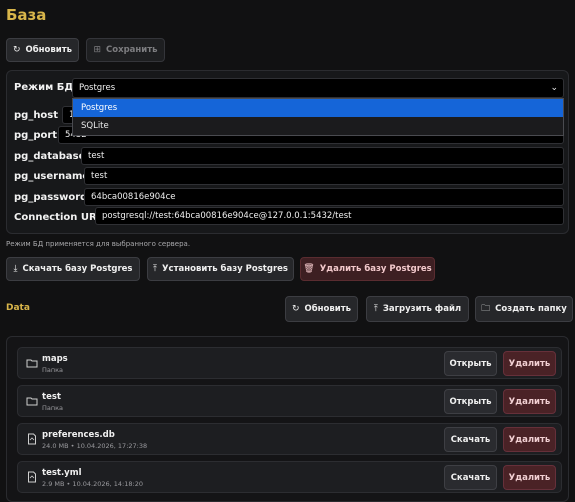 This screenshot has width=575, height=502. What do you see at coordinates (531, 309) in the screenshot?
I see `new-folder-label: Создать папку` at bounding box center [531, 309].